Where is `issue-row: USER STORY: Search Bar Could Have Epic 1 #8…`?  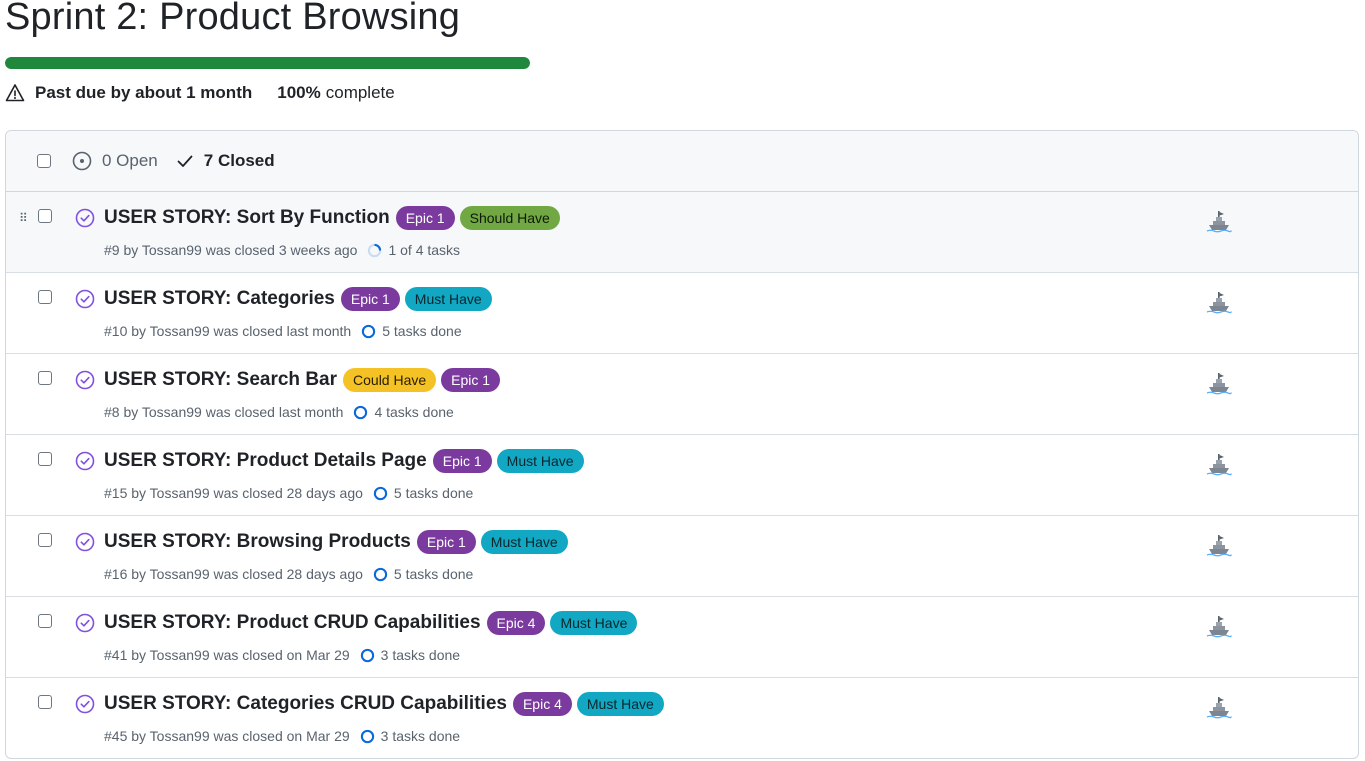 issue-row: USER STORY: Search Bar Could Have Epic 1 #8… is located at coordinates (682, 394).